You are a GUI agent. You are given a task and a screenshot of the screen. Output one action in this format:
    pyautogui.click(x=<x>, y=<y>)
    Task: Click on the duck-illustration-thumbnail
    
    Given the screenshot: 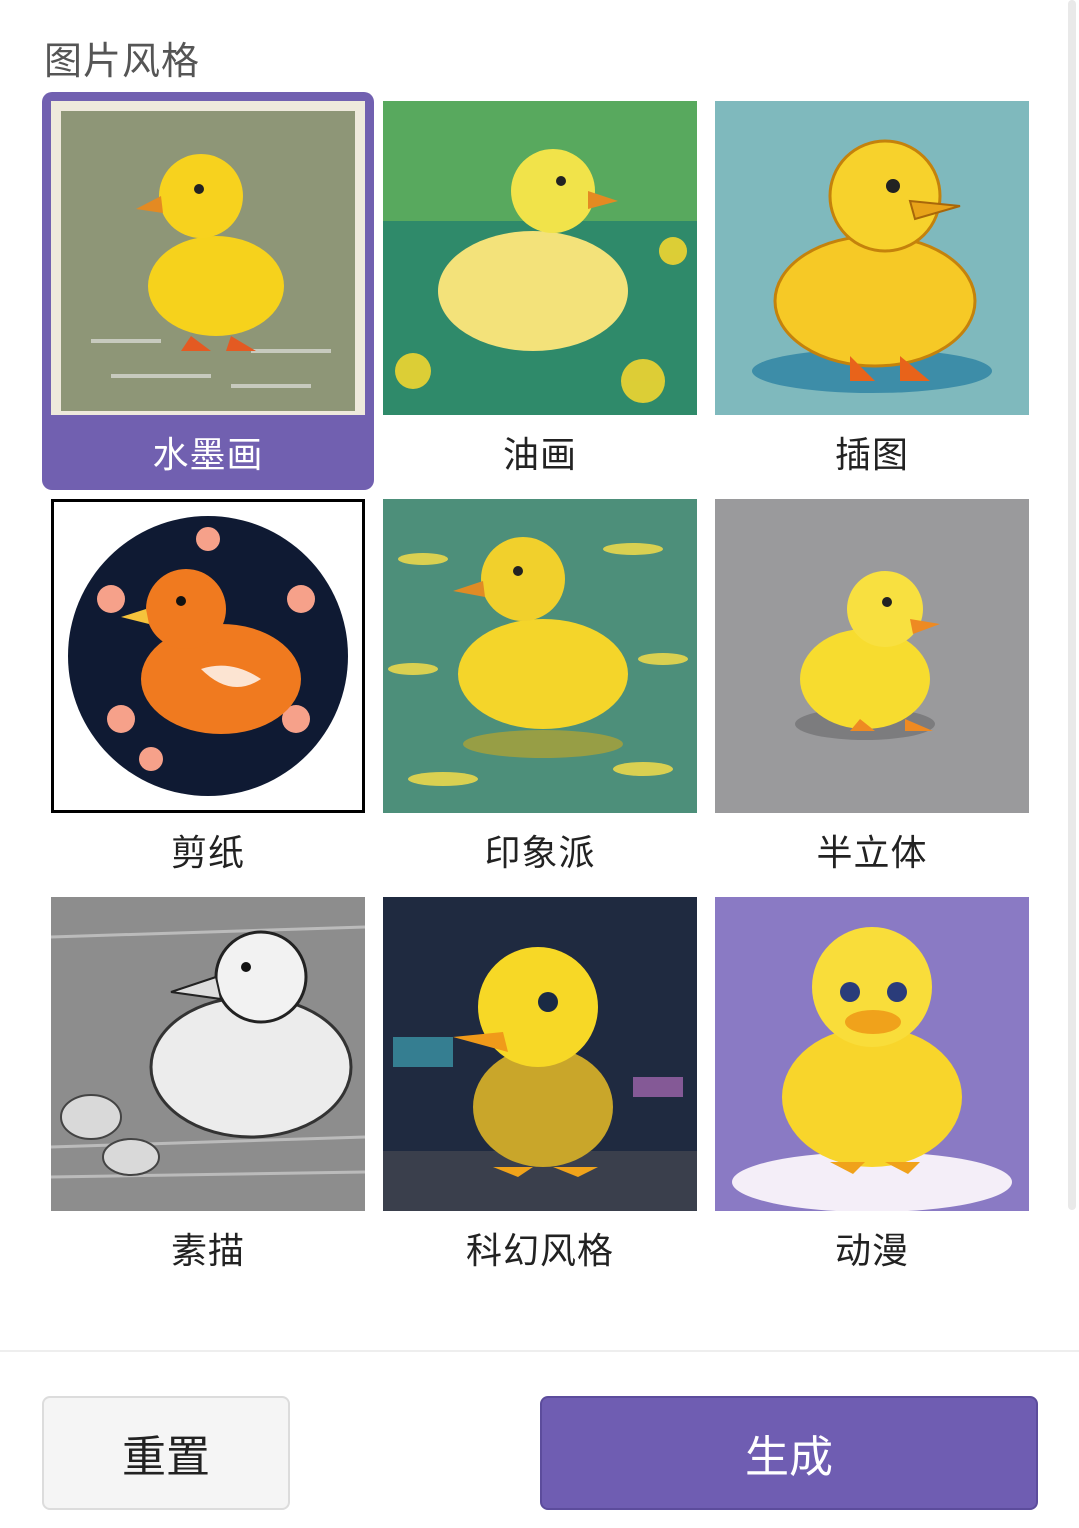 What is the action you would take?
    pyautogui.click(x=872, y=258)
    